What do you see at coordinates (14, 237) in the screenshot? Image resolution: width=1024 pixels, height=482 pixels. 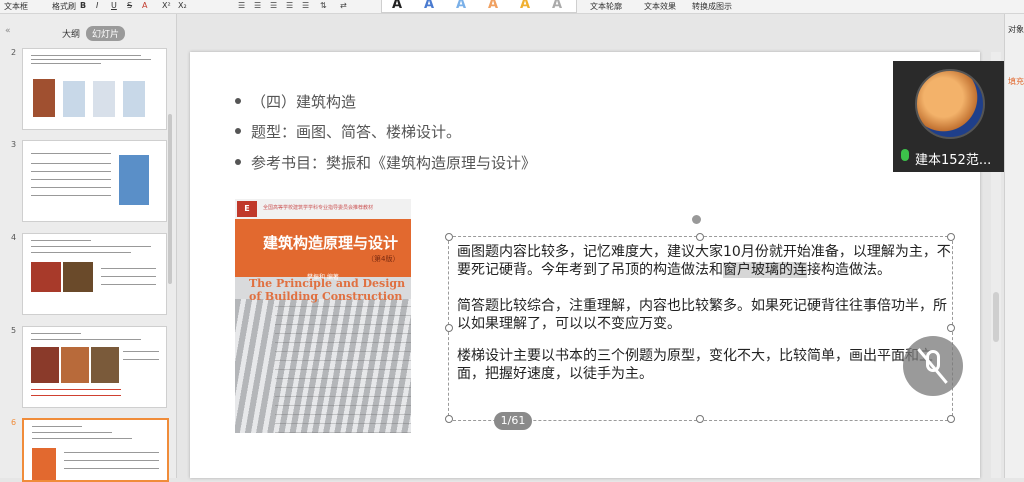 I see `thumbnail-number: 4` at bounding box center [14, 237].